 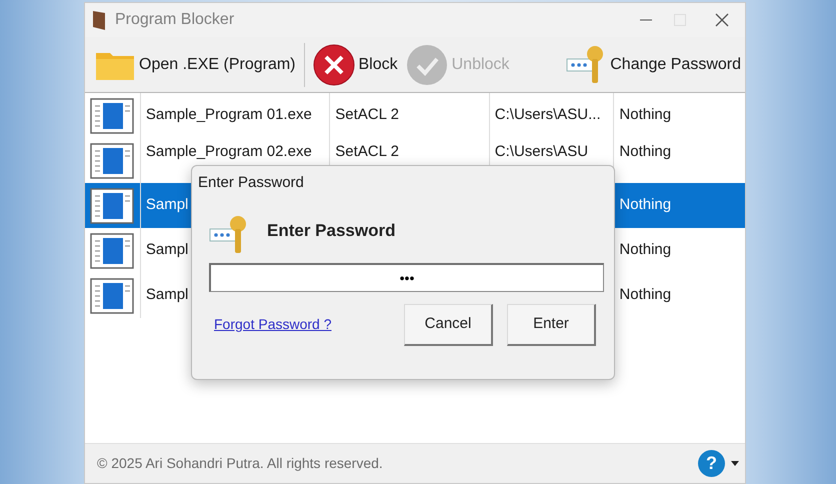 What do you see at coordinates (331, 231) in the screenshot?
I see `dialog-heading: Enter Password` at bounding box center [331, 231].